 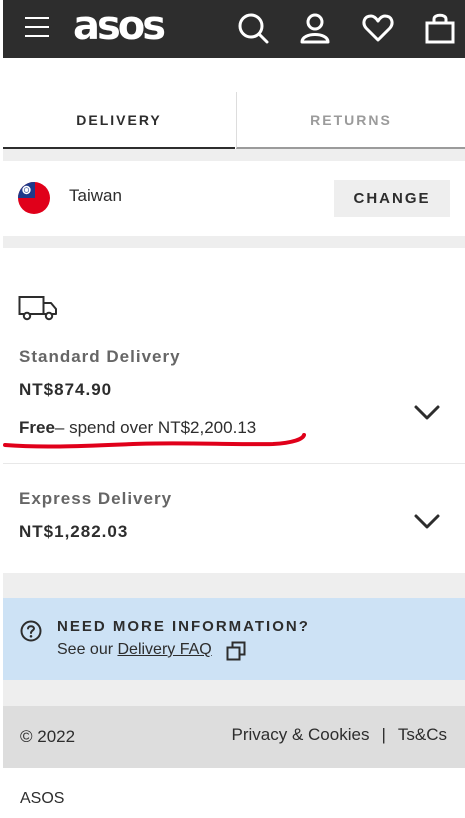 What do you see at coordinates (95, 195) in the screenshot?
I see `country-name: Taiwan` at bounding box center [95, 195].